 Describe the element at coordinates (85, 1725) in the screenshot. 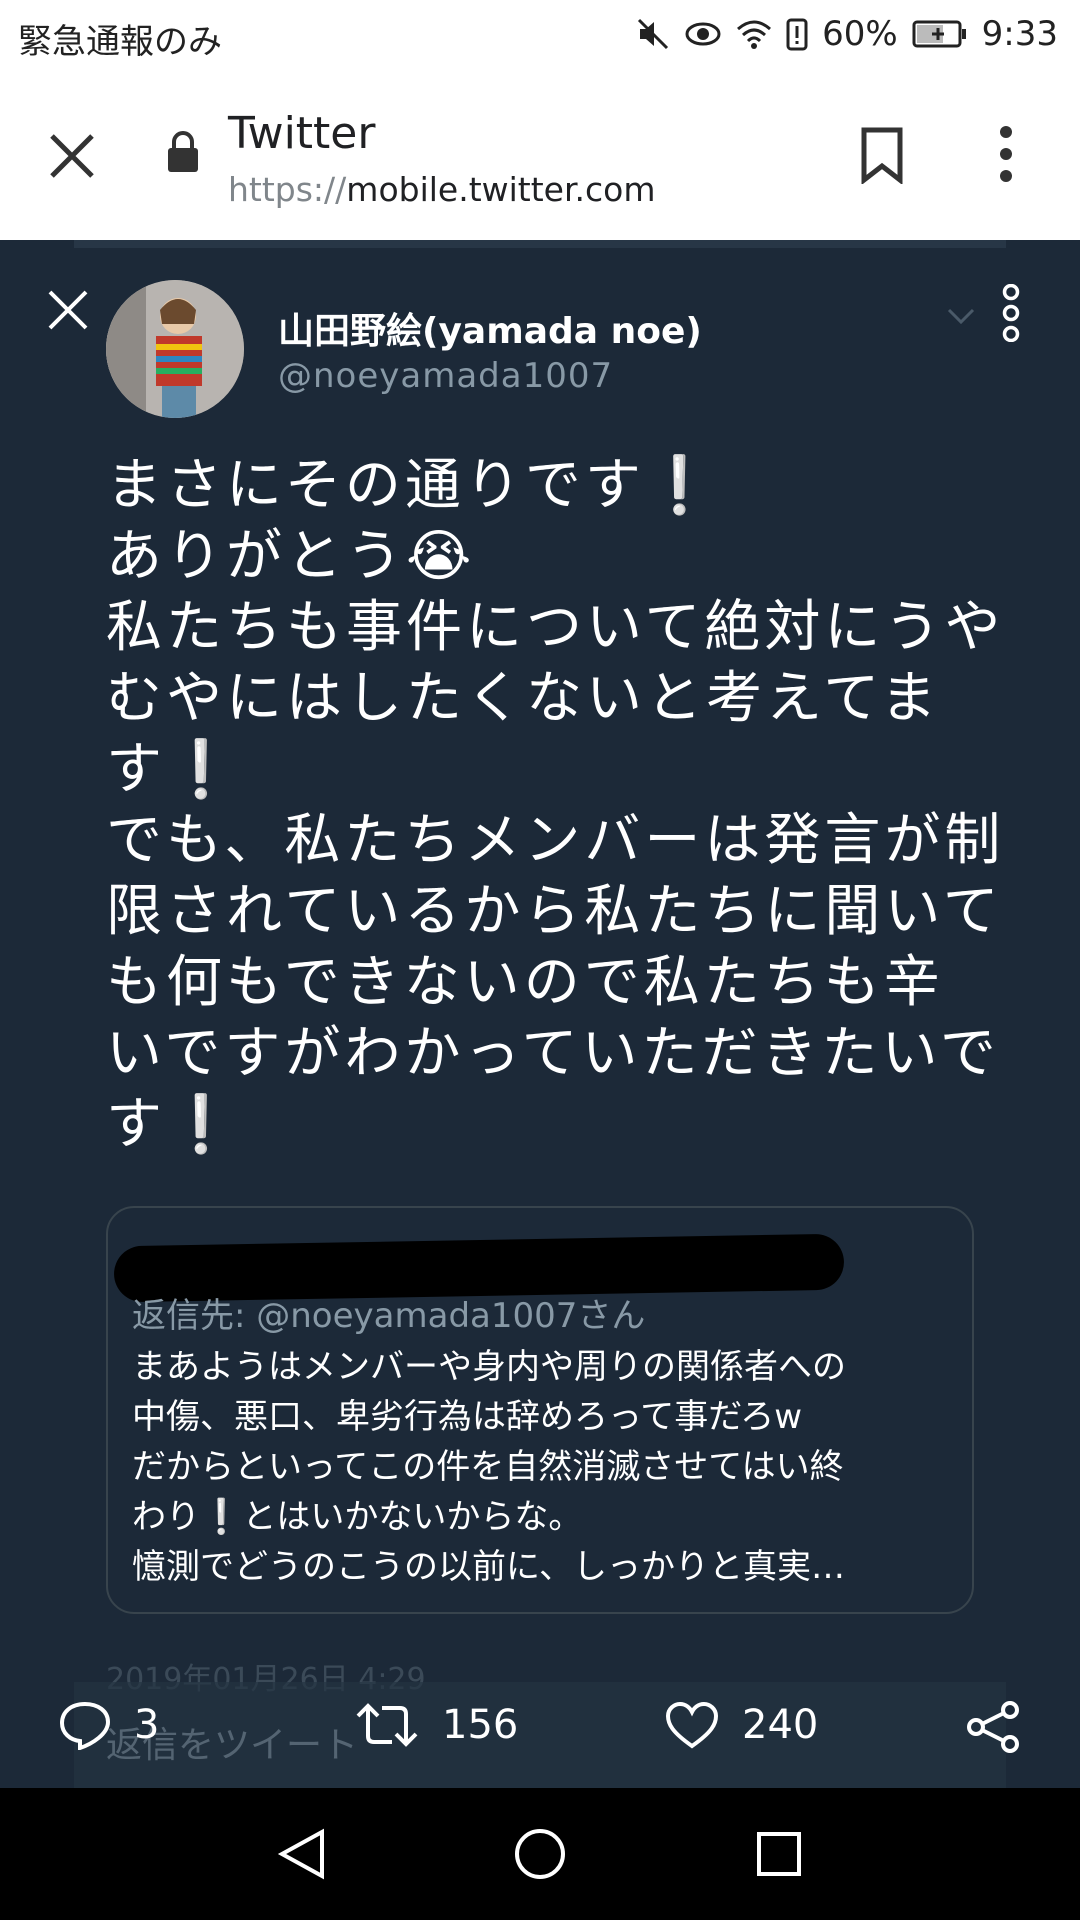

I see `reply-icon` at that location.